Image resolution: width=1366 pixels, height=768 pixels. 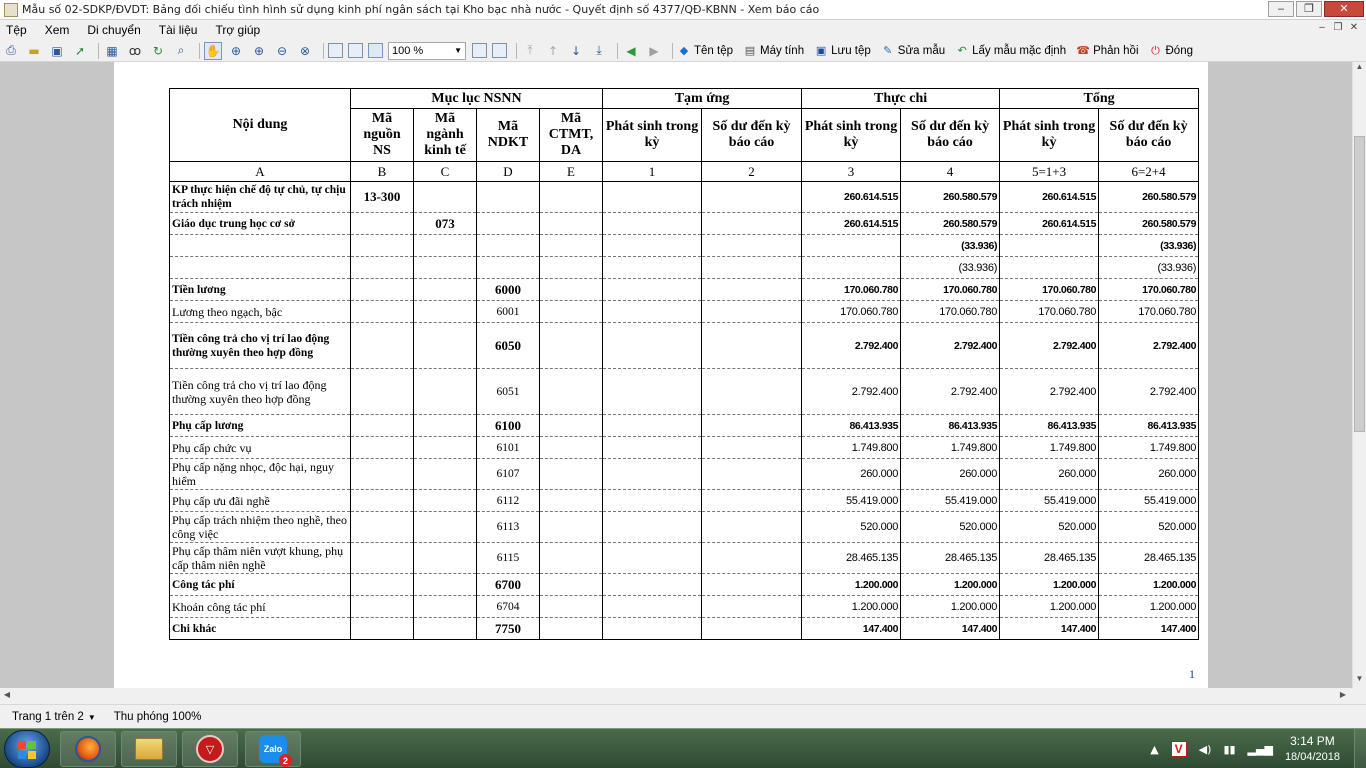 I want to click on back-icon: ◀, so click(x=631, y=51).